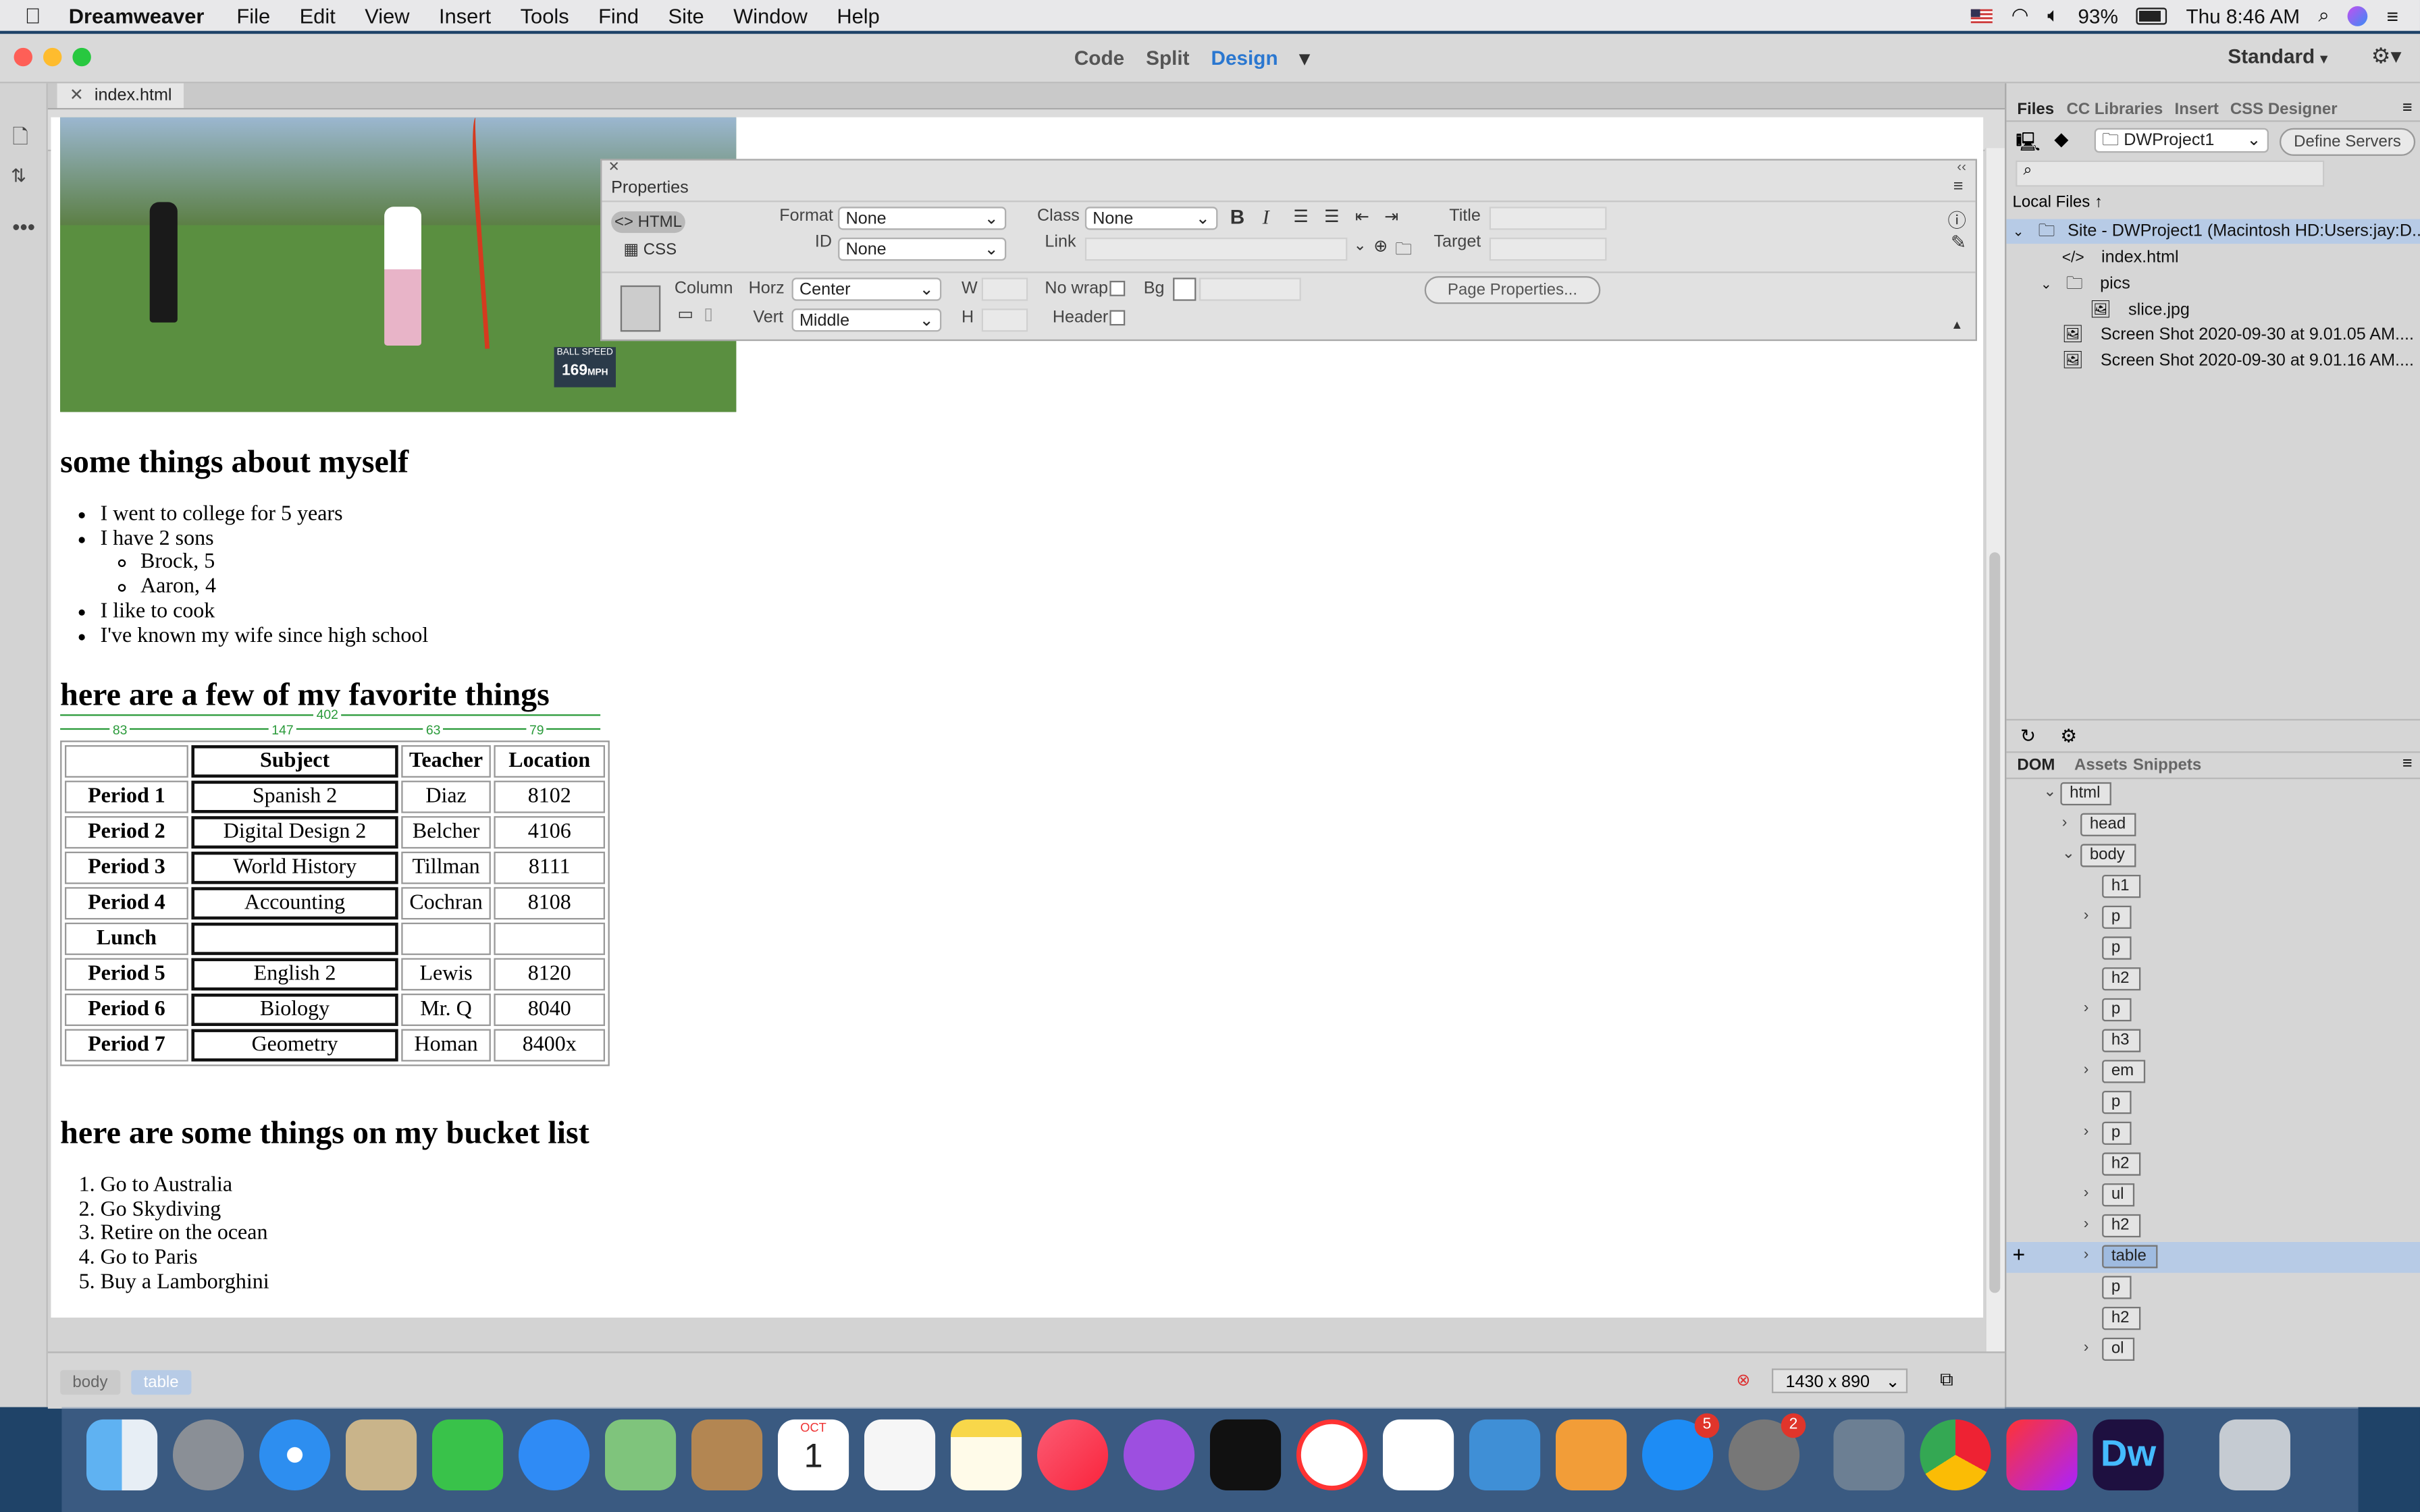 Image resolution: width=2420 pixels, height=1512 pixels. What do you see at coordinates (549, 975) in the screenshot?
I see `table-cell: 8120` at bounding box center [549, 975].